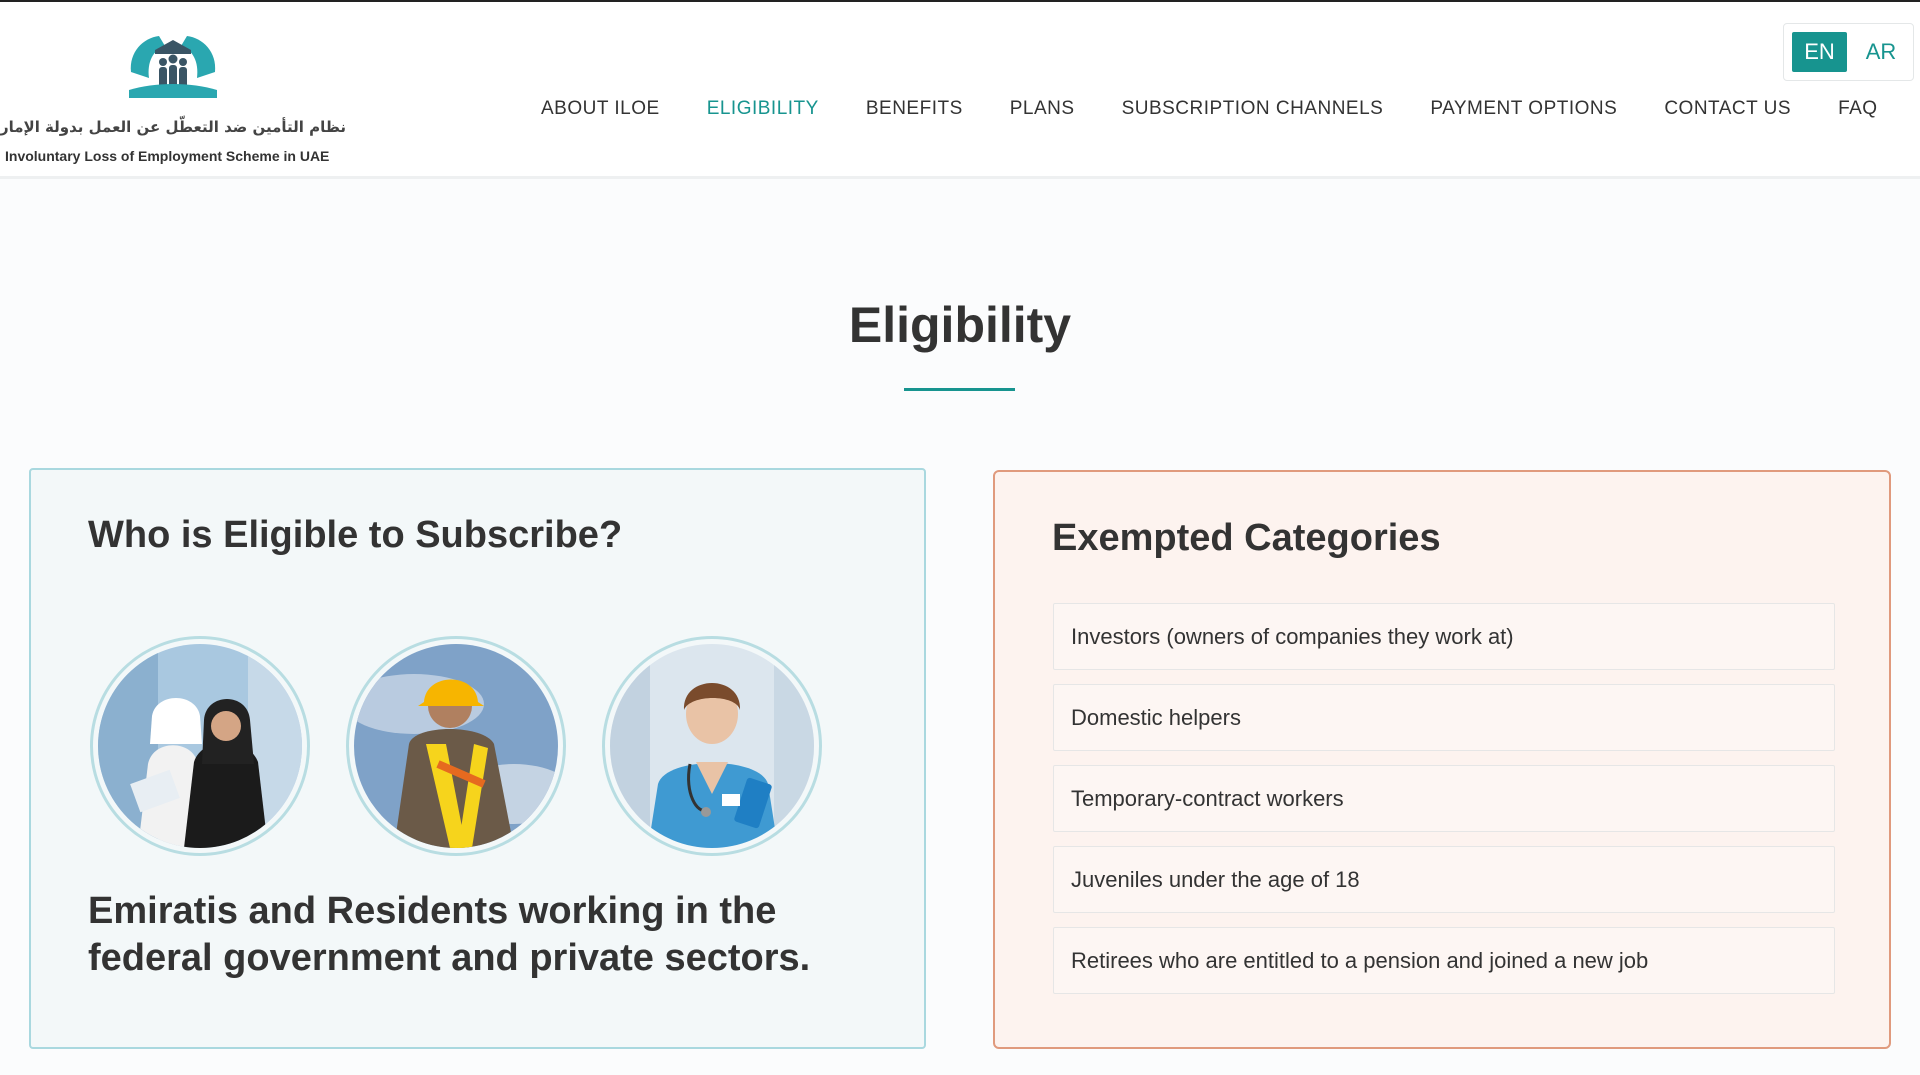 This screenshot has width=1920, height=1075. What do you see at coordinates (456, 746) in the screenshot?
I see `construction-worker-image` at bounding box center [456, 746].